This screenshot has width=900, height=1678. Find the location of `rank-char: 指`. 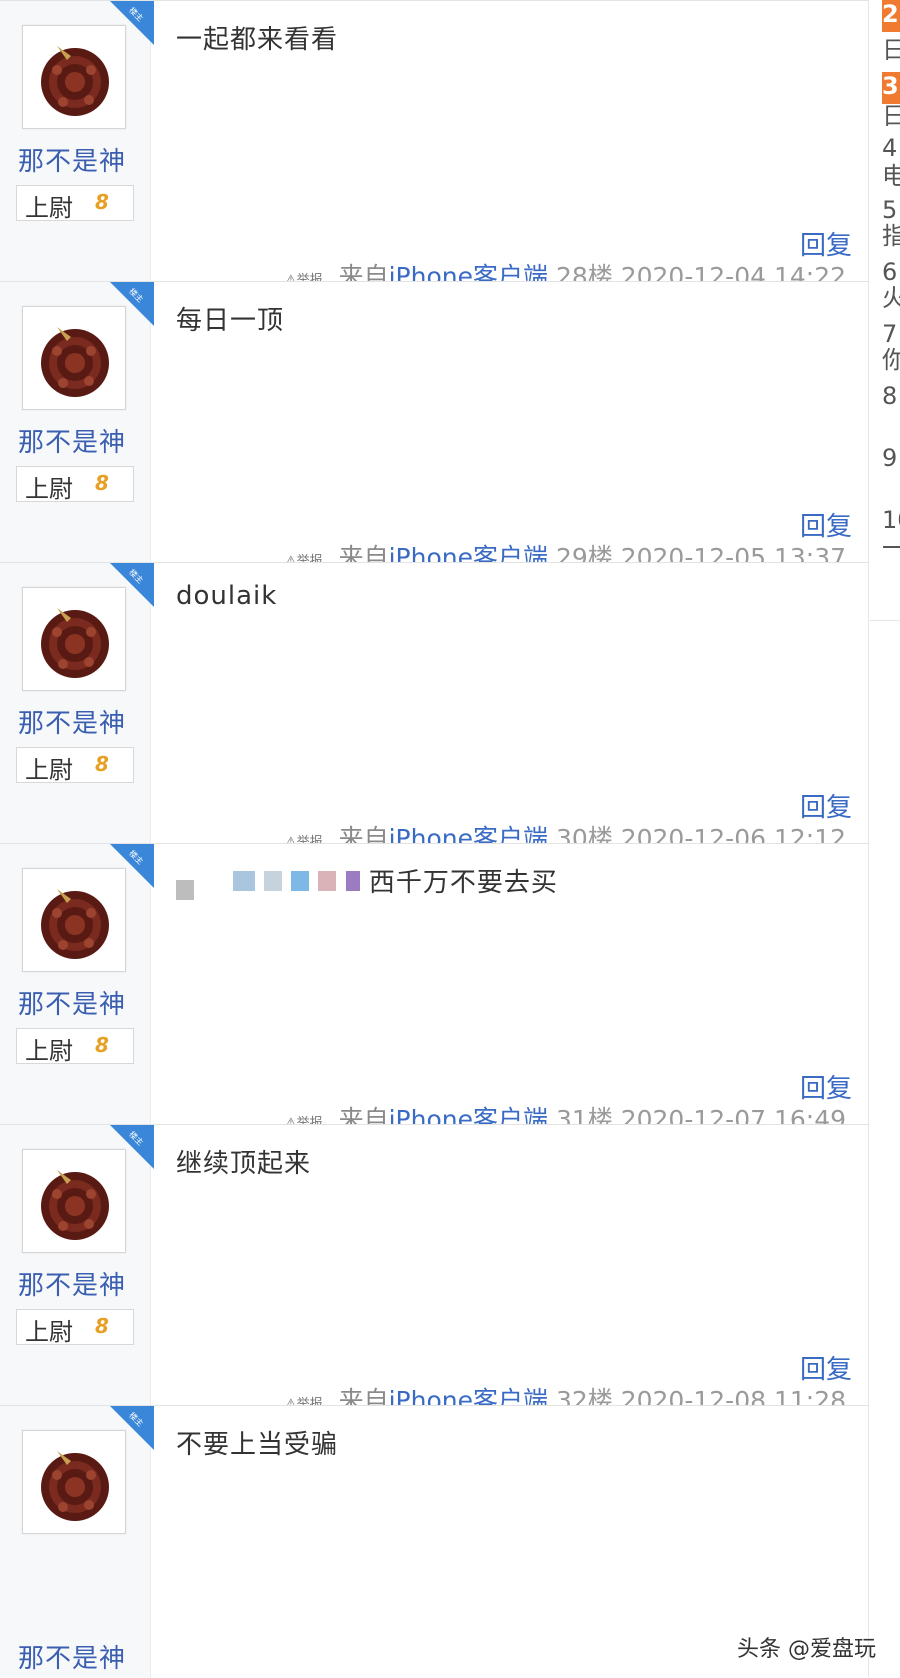

rank-char: 指 is located at coordinates (891, 236).